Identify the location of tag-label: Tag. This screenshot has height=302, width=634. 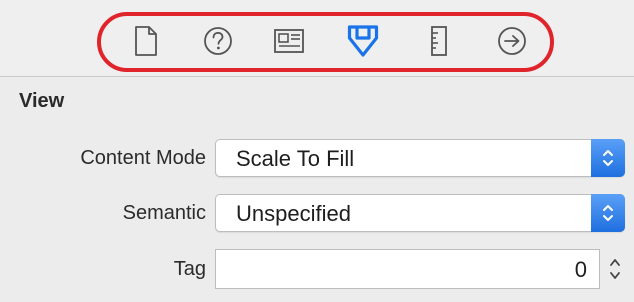
(189, 269).